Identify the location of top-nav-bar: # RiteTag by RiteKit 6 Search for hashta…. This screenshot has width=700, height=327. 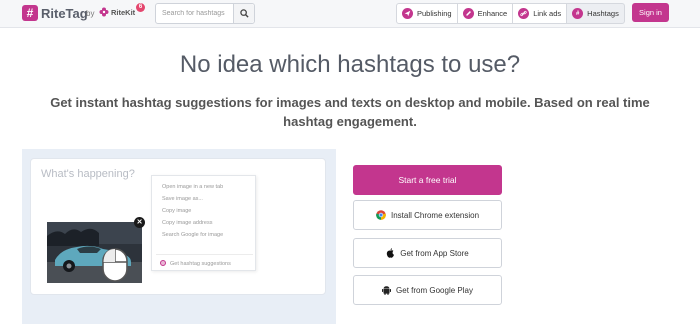
(350, 14).